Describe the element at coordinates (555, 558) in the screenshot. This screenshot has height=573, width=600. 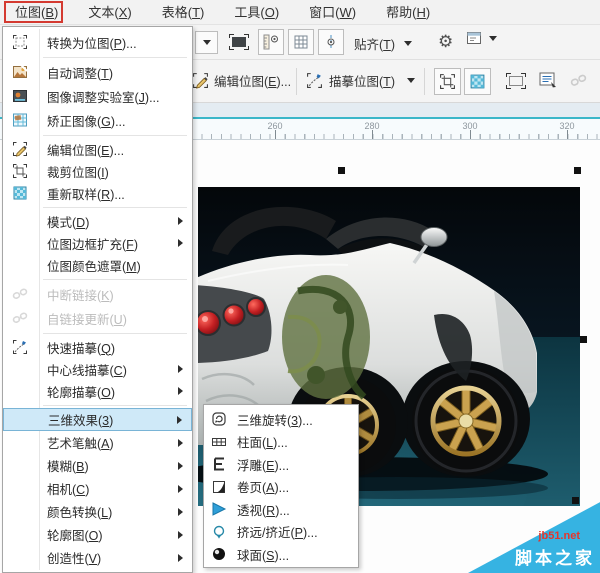
I see `watermark-name: 脚本之家` at that location.